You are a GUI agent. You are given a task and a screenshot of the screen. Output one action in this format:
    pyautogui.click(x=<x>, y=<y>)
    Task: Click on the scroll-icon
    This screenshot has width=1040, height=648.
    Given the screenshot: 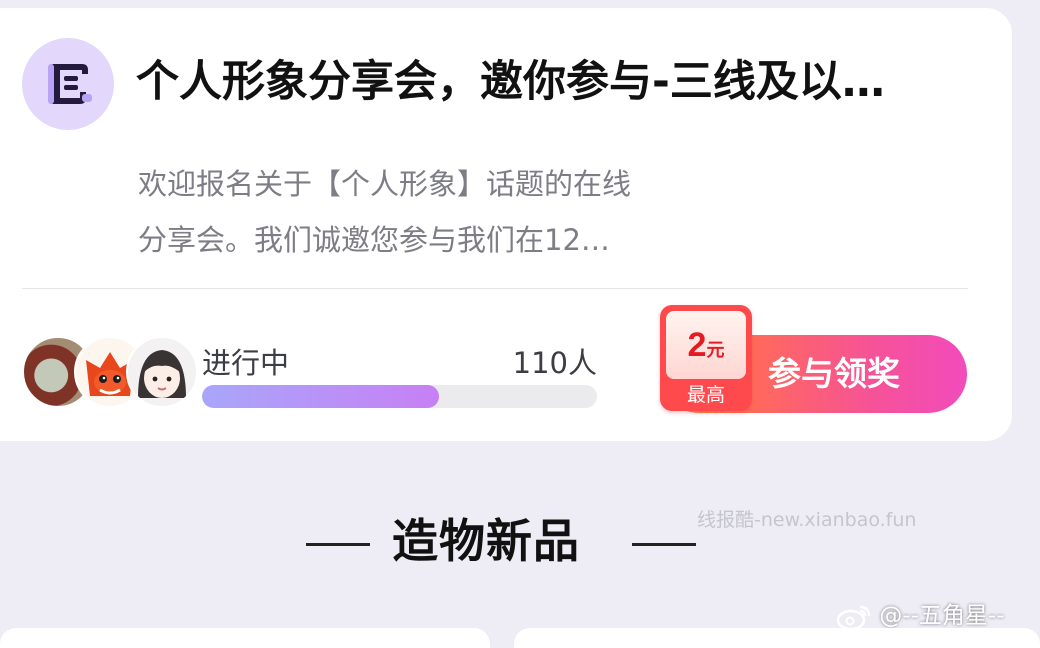 What is the action you would take?
    pyautogui.click(x=68, y=84)
    